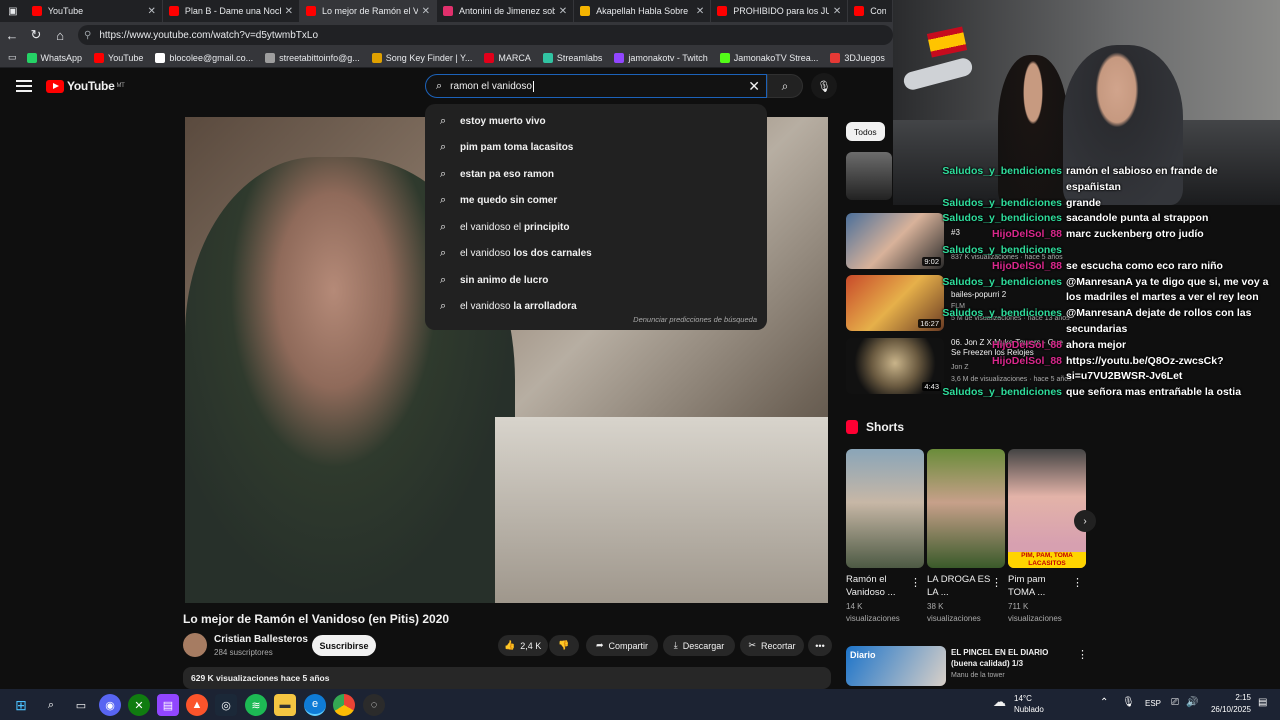  What do you see at coordinates (869, 176) in the screenshot?
I see `related-thumbnail-partial` at bounding box center [869, 176].